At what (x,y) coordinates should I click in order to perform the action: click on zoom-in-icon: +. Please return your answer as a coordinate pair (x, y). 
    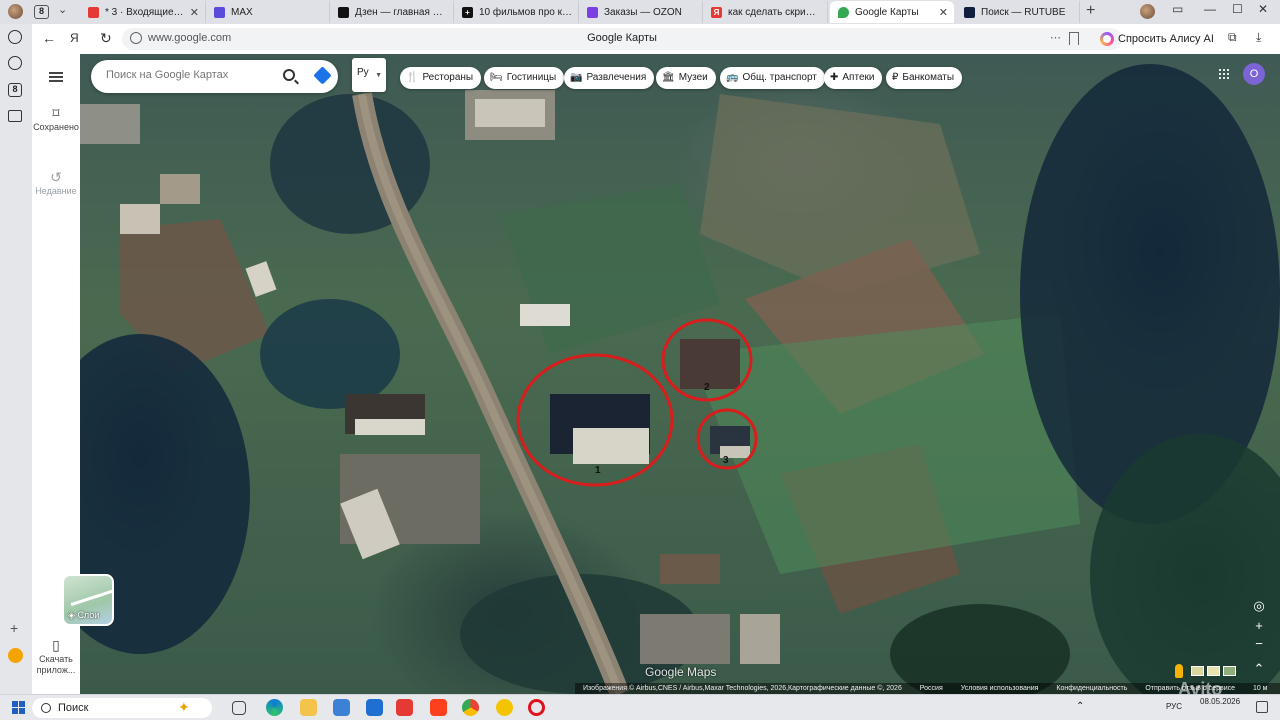
    Looking at the image, I should click on (1259, 626).